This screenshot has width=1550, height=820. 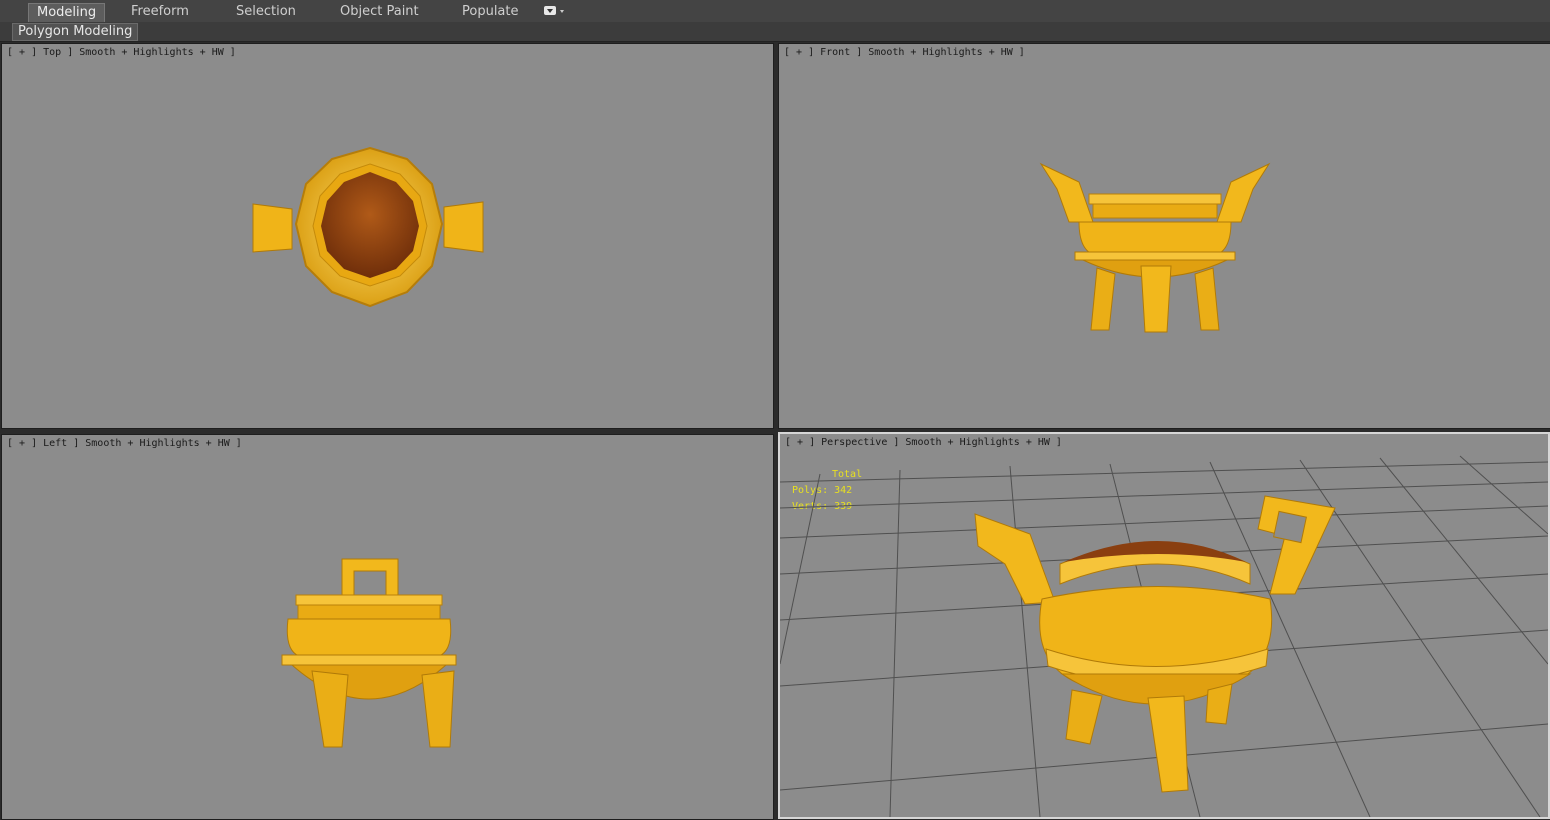 I want to click on censer-left-view, so click(x=369, y=653).